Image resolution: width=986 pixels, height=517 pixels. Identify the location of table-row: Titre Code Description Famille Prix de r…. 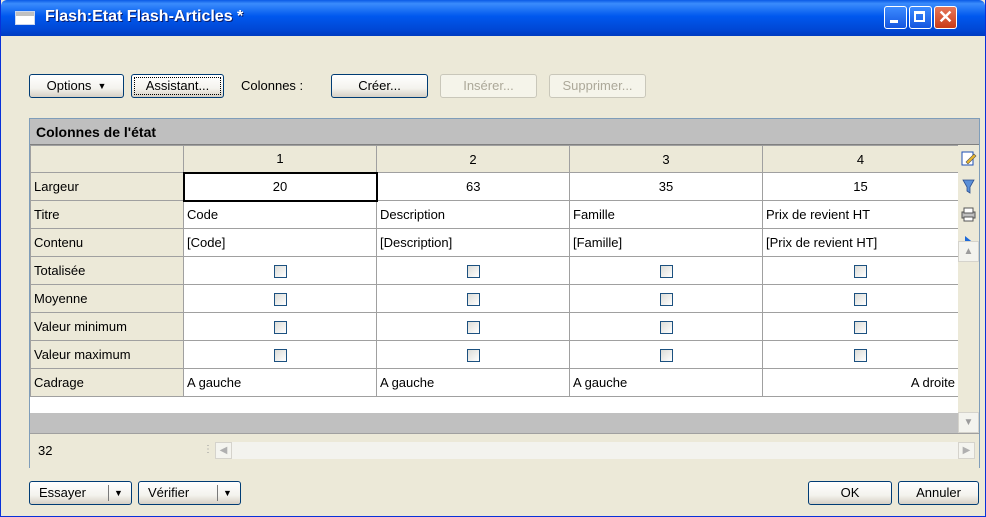
(494, 214).